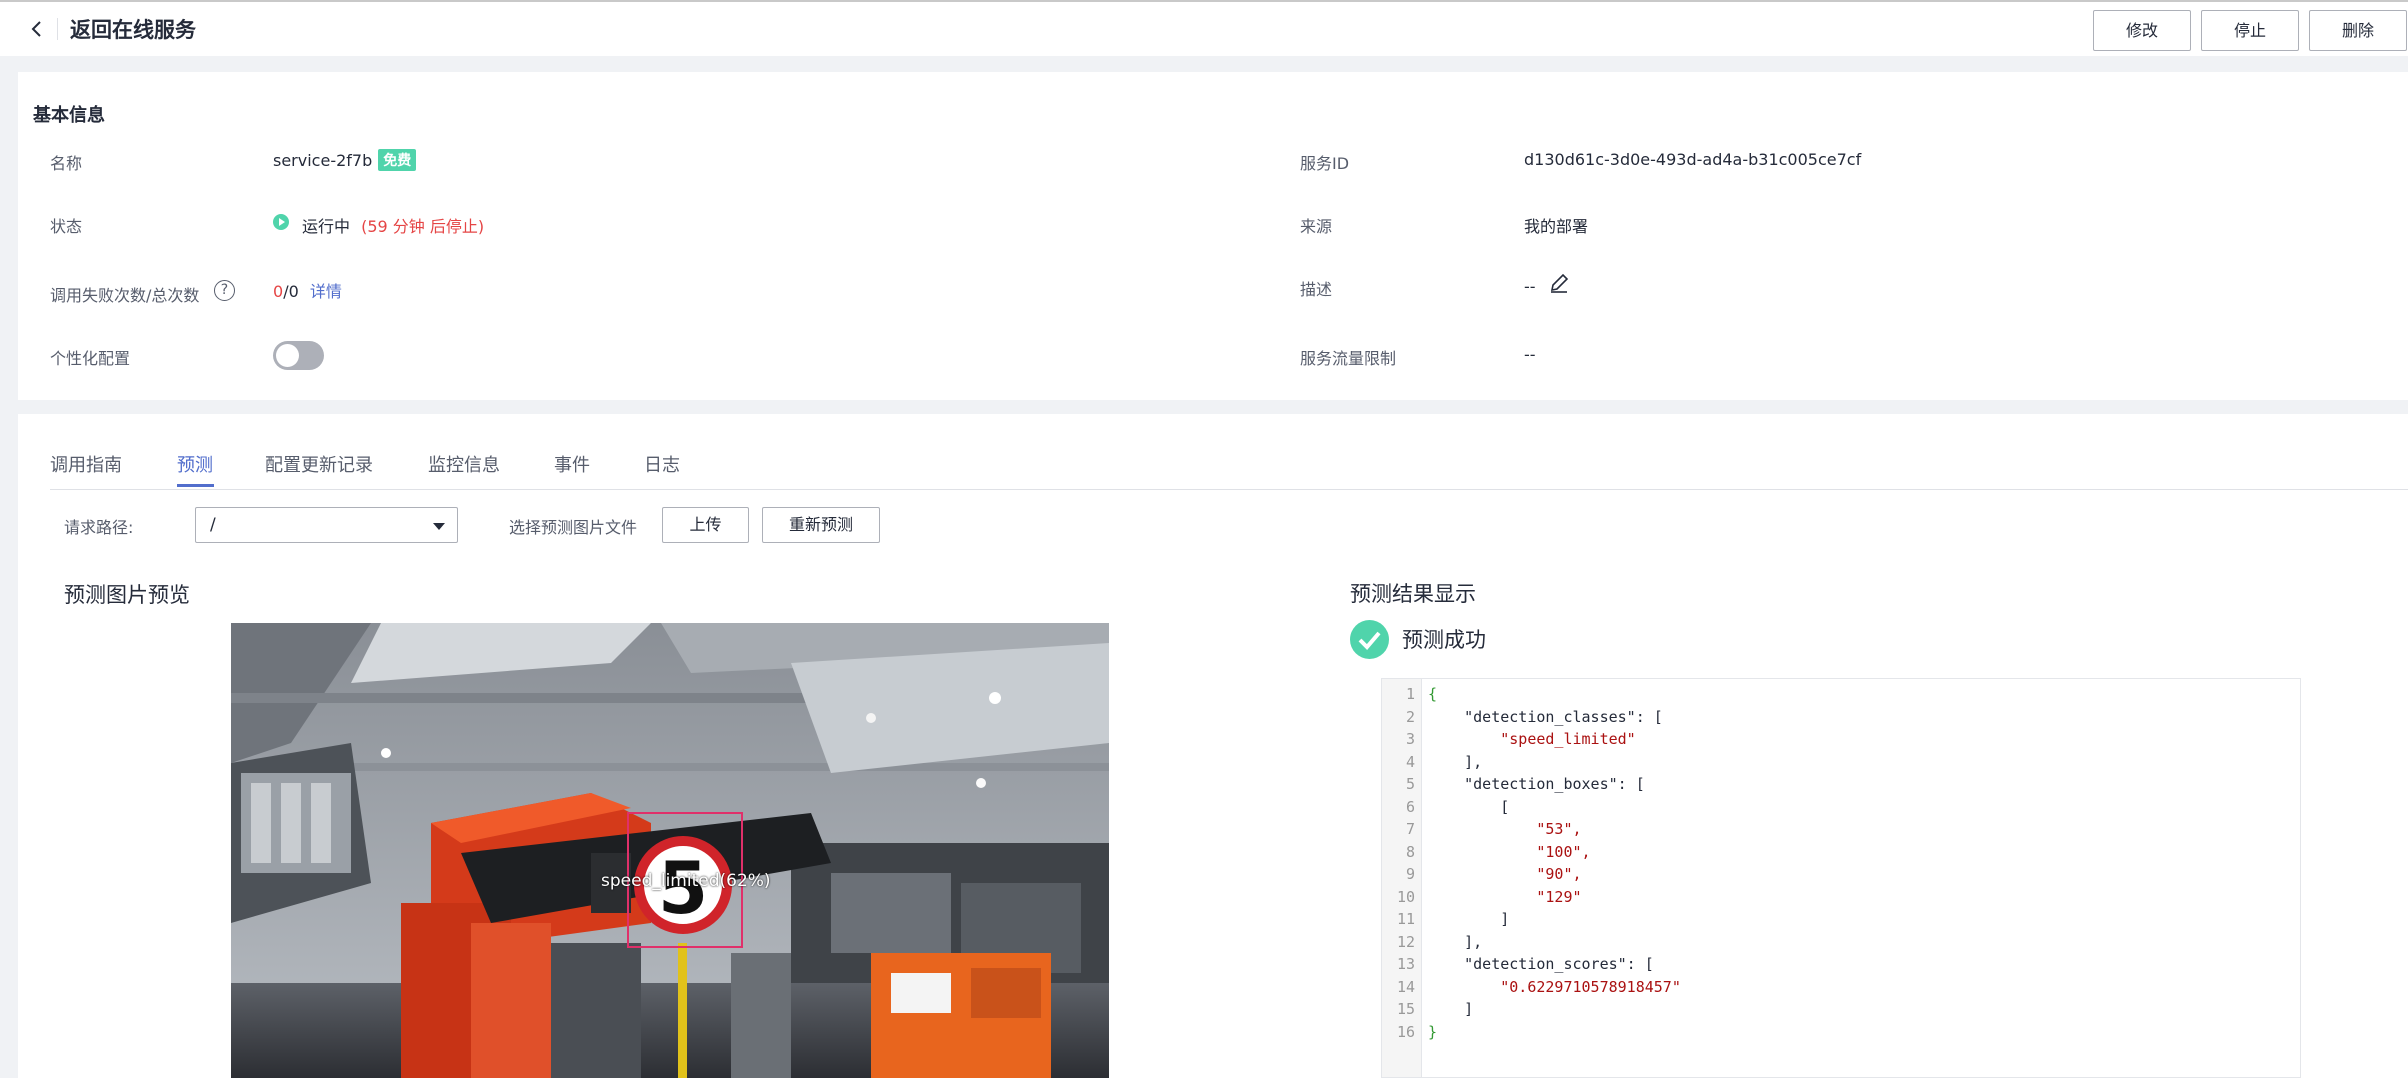 The height and width of the screenshot is (1078, 2408). What do you see at coordinates (1402, 878) in the screenshot?
I see `line-number-gutter: 1 2 3 4 5 6 7 8 9 10 11 12 13 14 15 16` at bounding box center [1402, 878].